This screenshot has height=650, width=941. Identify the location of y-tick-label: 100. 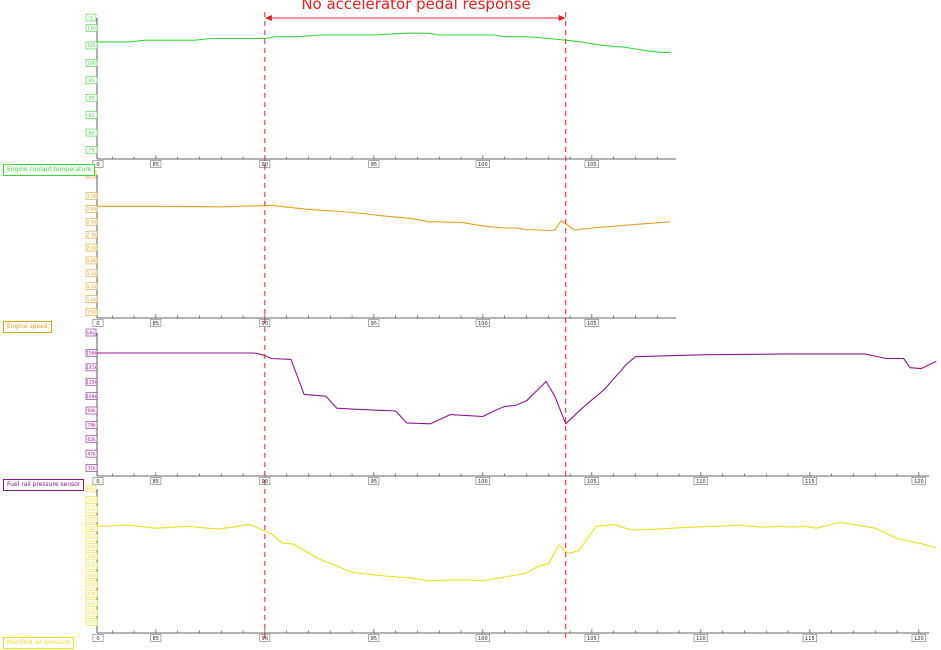
(91, 63).